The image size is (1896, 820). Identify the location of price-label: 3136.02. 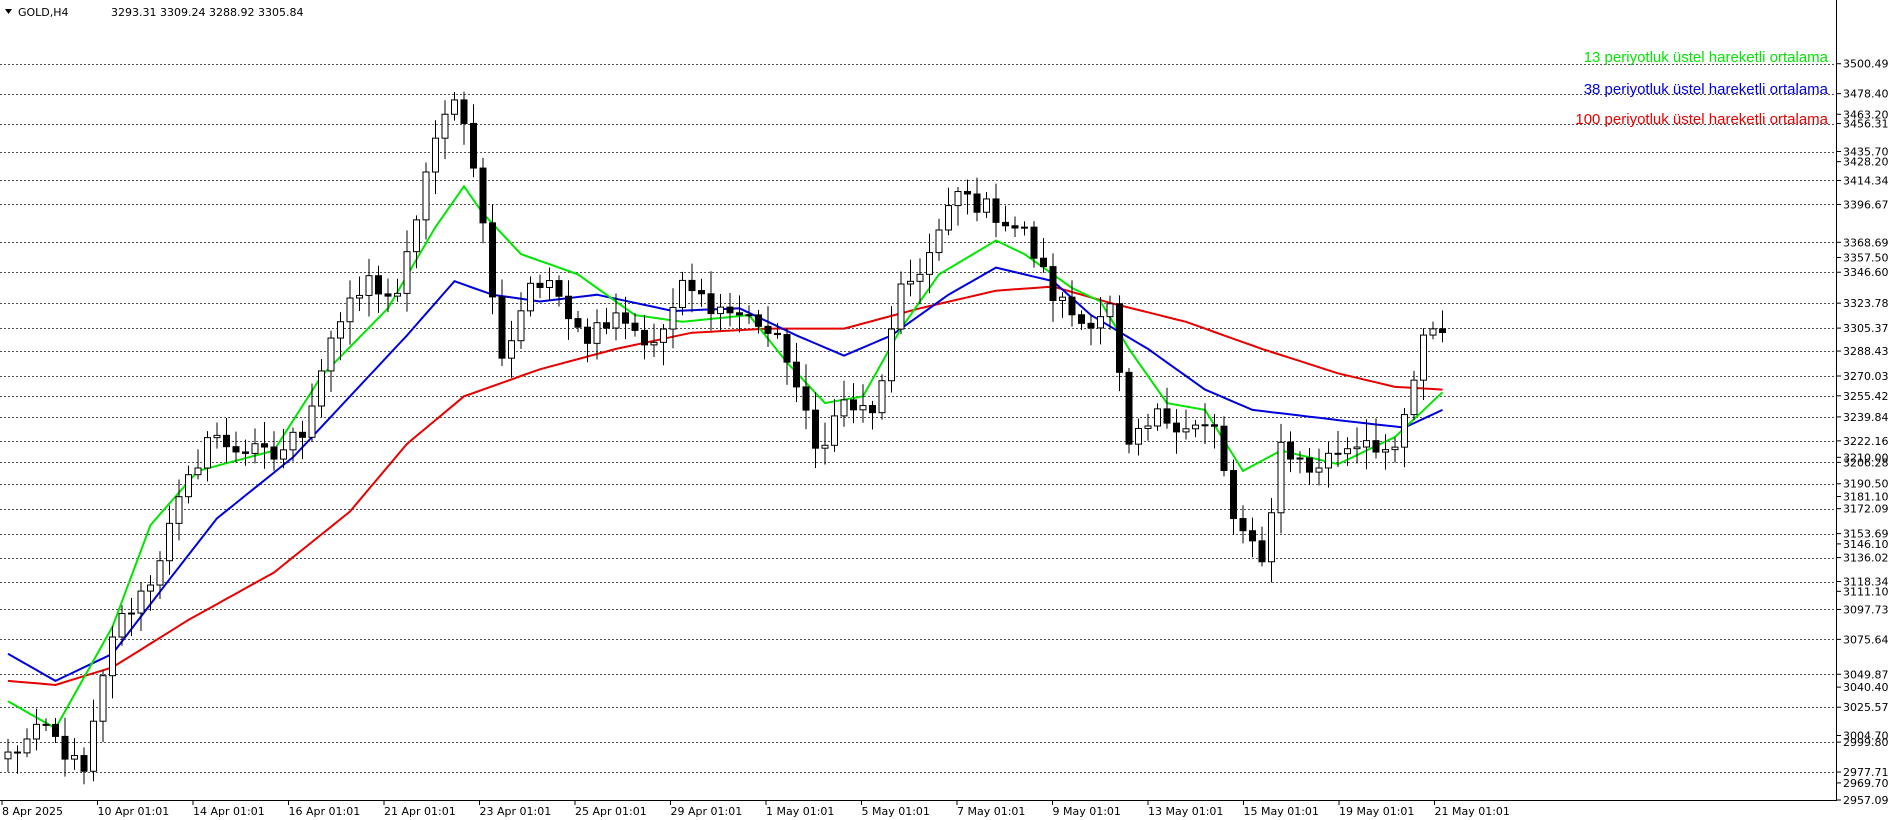
(1866, 558).